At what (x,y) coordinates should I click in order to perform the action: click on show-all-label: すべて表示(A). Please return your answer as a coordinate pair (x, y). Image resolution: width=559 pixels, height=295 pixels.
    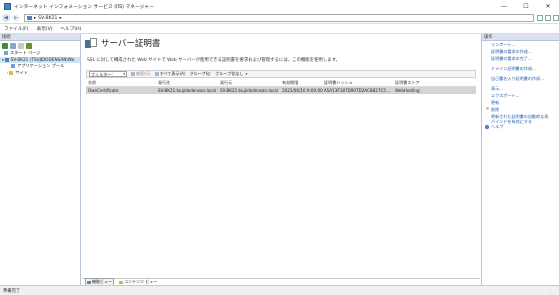
    Looking at the image, I should click on (172, 73).